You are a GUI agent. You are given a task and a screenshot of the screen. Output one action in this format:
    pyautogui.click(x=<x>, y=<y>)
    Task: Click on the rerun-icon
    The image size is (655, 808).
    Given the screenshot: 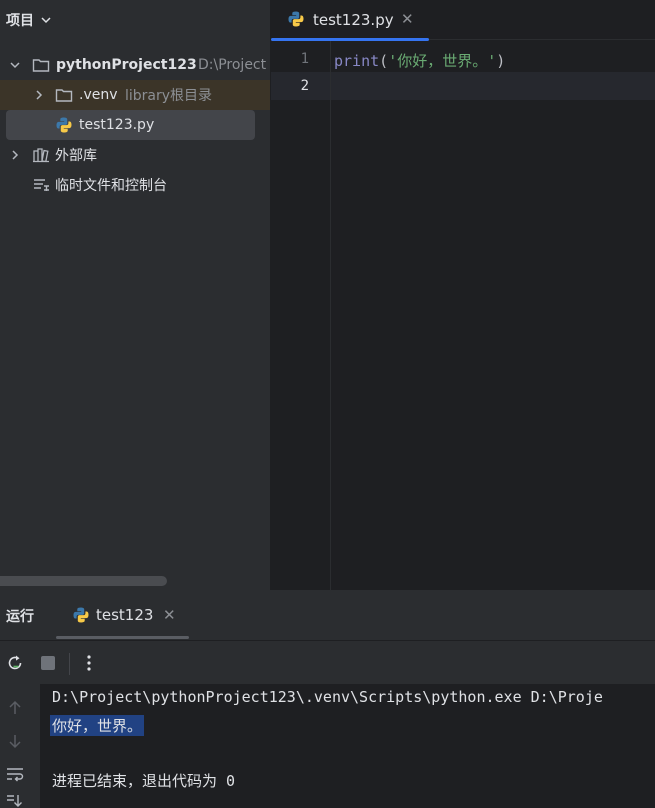 What is the action you would take?
    pyautogui.click(x=15, y=663)
    